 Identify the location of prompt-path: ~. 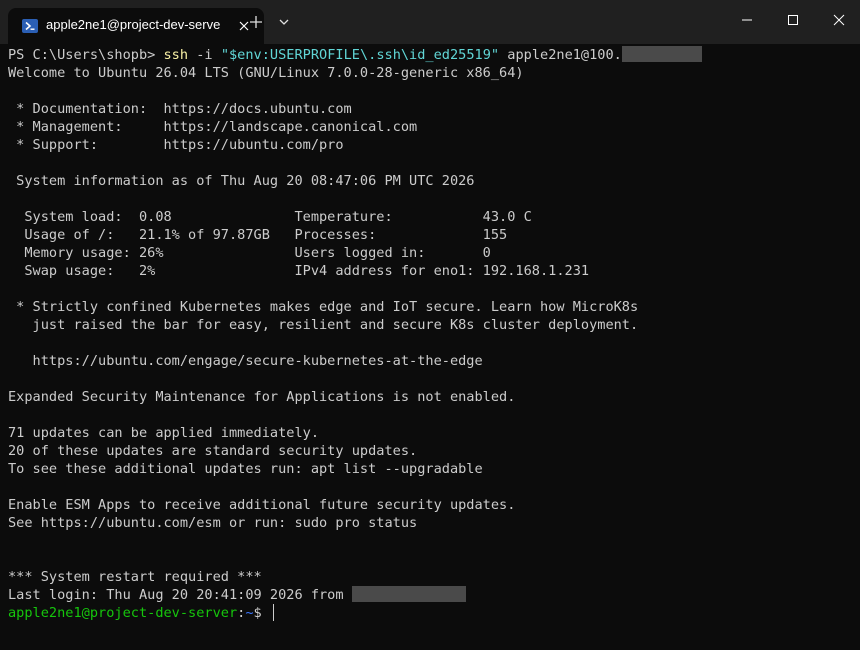
(249, 613).